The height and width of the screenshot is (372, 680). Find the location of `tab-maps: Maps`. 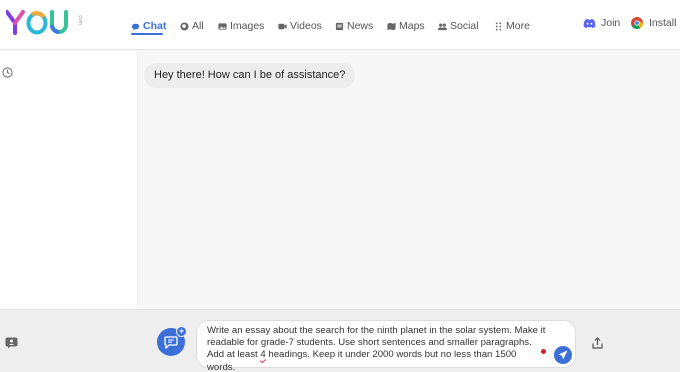

tab-maps: Maps is located at coordinates (406, 26).